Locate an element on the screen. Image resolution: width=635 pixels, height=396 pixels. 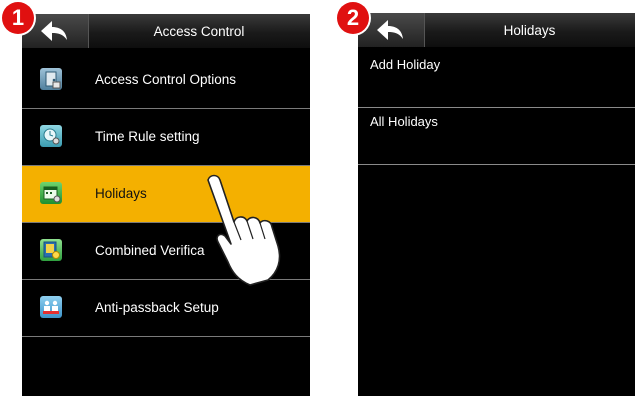
title-bar: Access Control is located at coordinates (166, 31).